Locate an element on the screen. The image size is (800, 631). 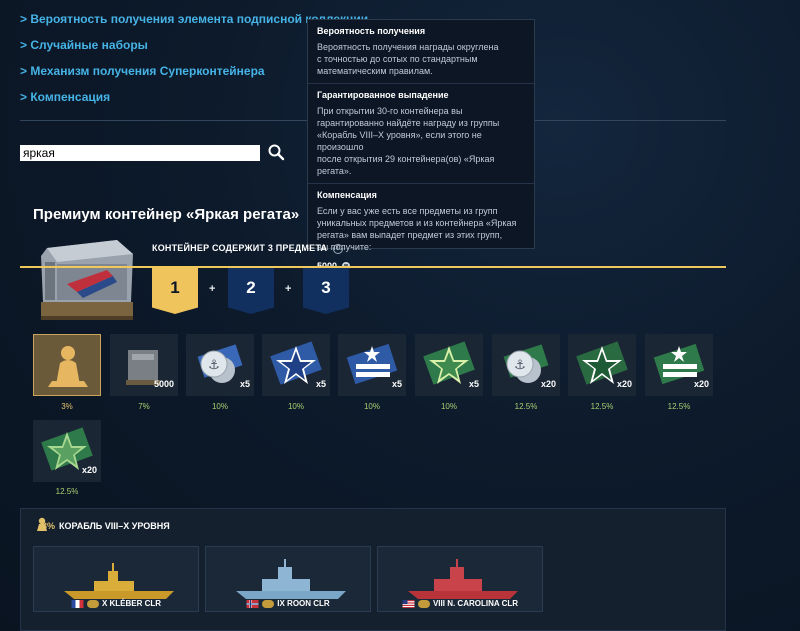
tooltip-line: математическим правилам. is located at coordinates (375, 71).